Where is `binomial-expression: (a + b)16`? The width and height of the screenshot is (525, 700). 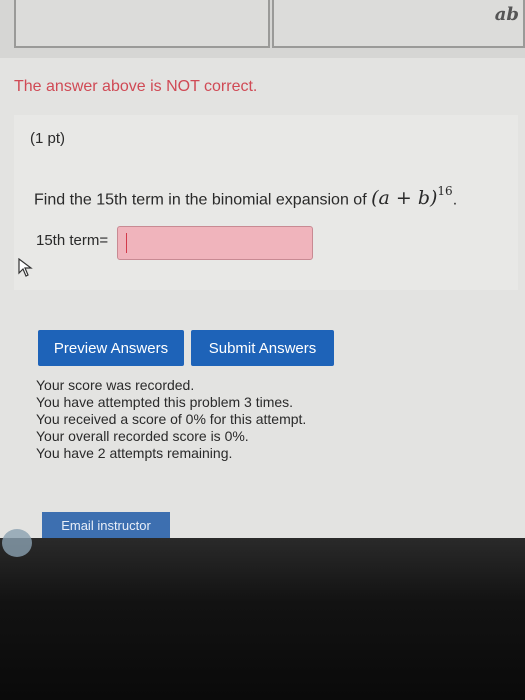
binomial-expression: (a + b)16 is located at coordinates (412, 197).